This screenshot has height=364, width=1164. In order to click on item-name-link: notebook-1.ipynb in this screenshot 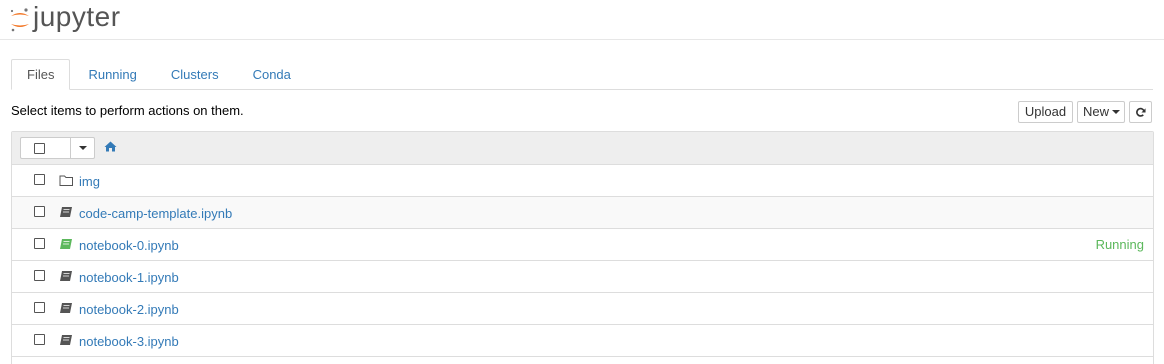, I will do `click(129, 277)`.